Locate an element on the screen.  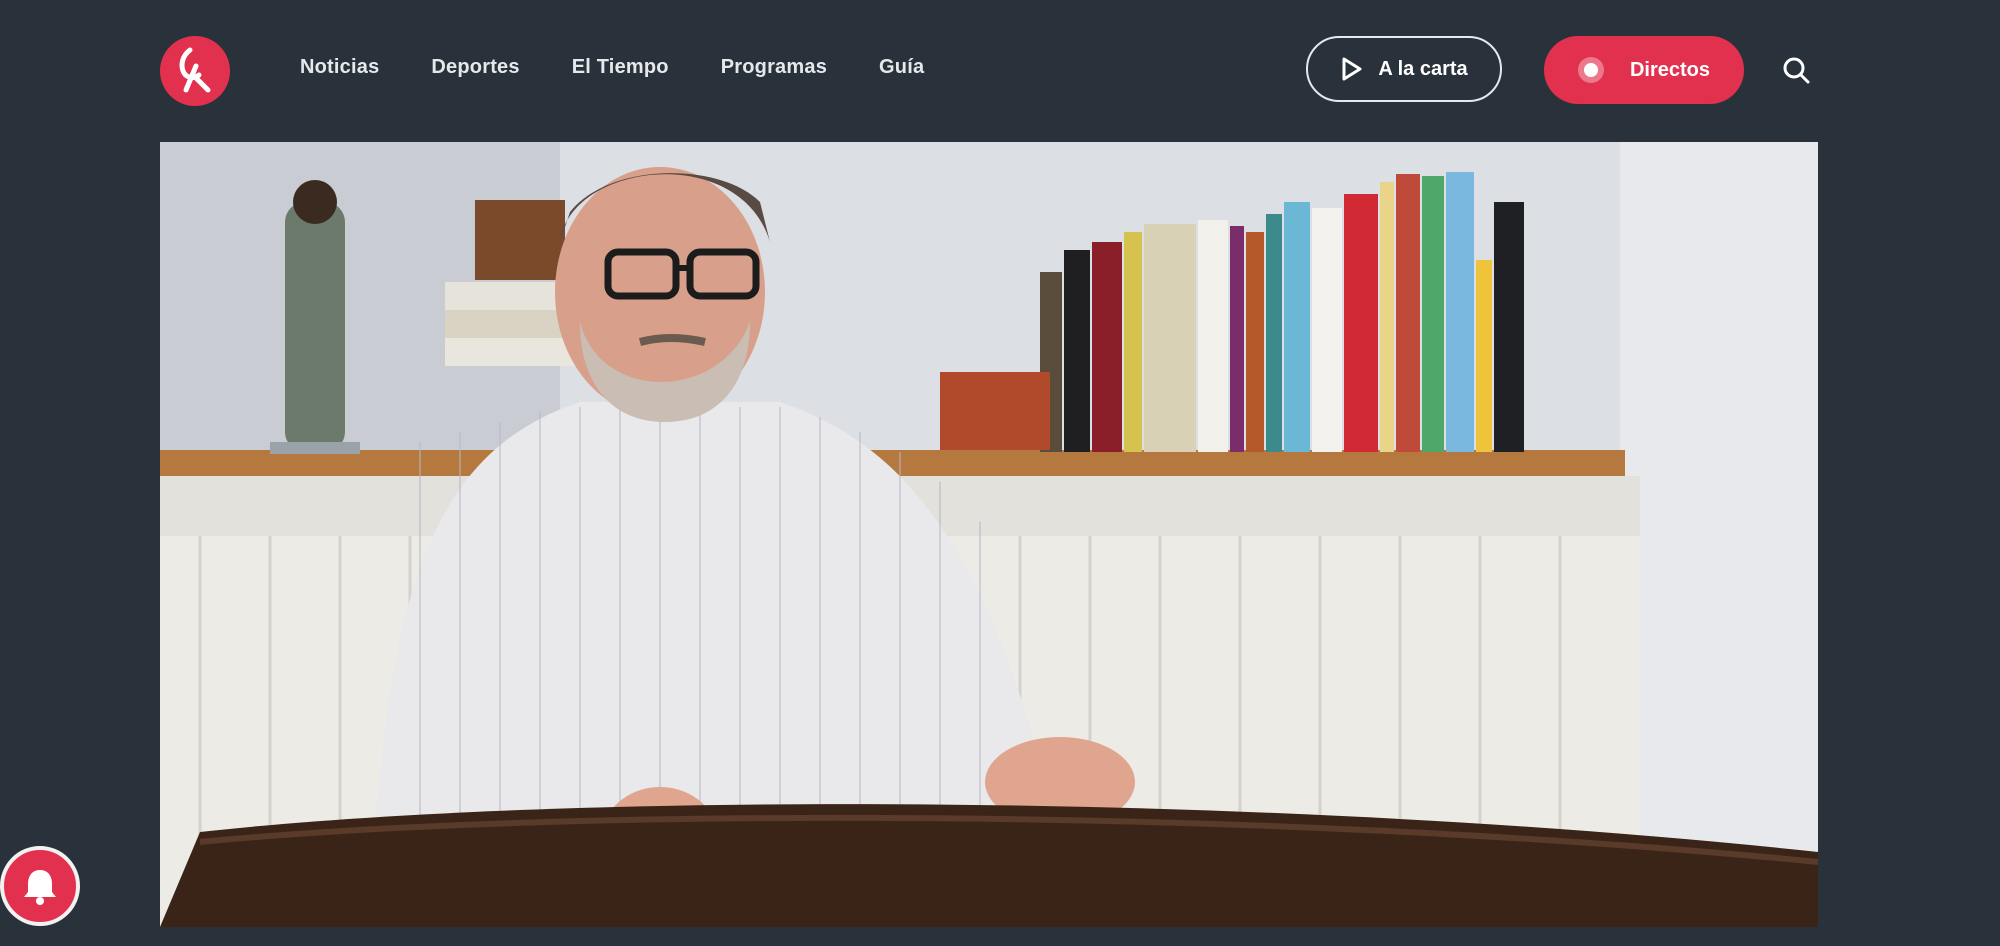
a-la-carta-button: A la carta is located at coordinates (1404, 69).